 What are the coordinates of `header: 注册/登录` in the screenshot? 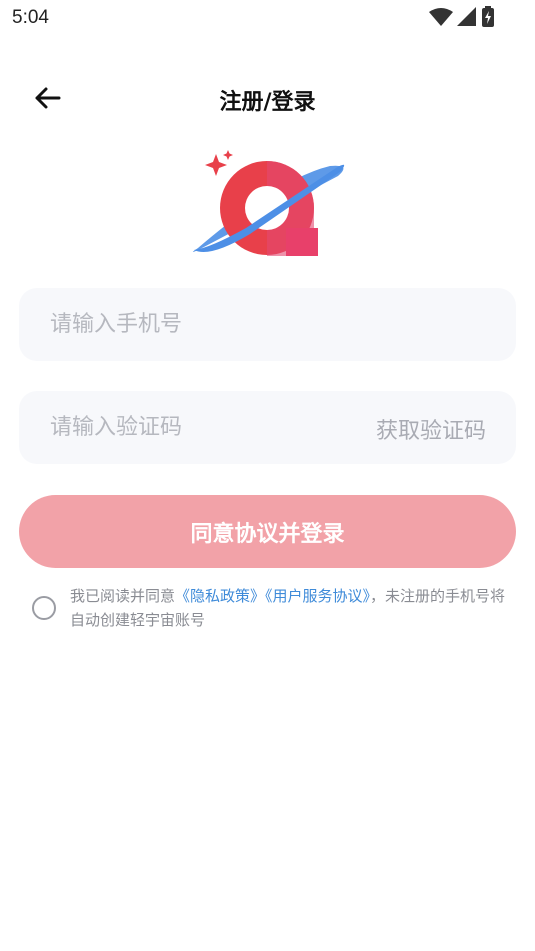 It's located at (267, 98).